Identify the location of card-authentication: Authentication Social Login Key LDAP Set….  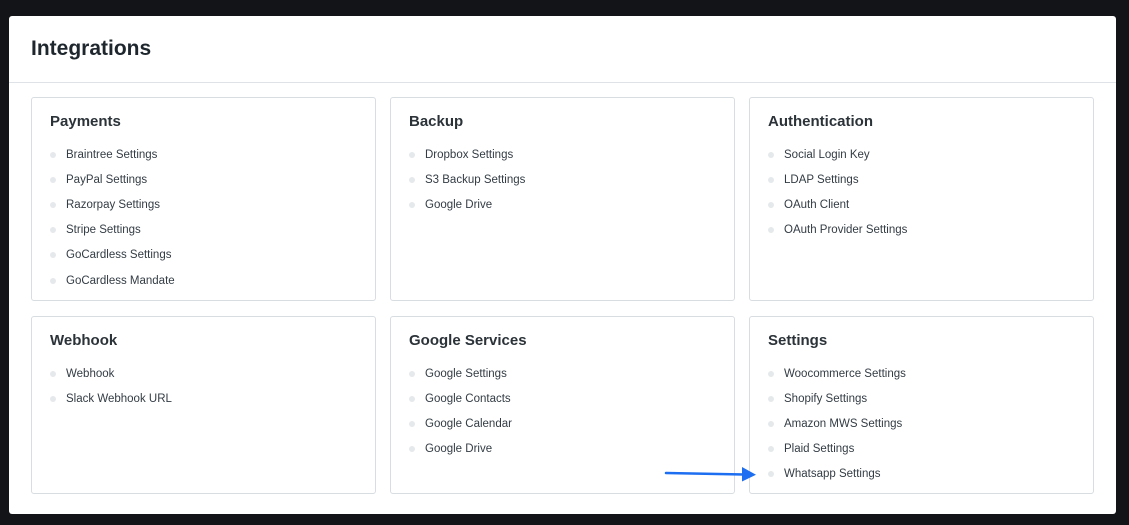
(921, 199).